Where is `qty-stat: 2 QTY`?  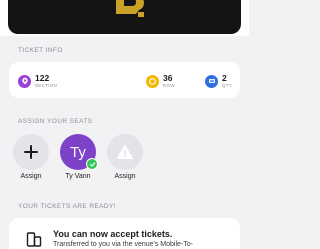
qty-stat: 2 QTY is located at coordinates (218, 81).